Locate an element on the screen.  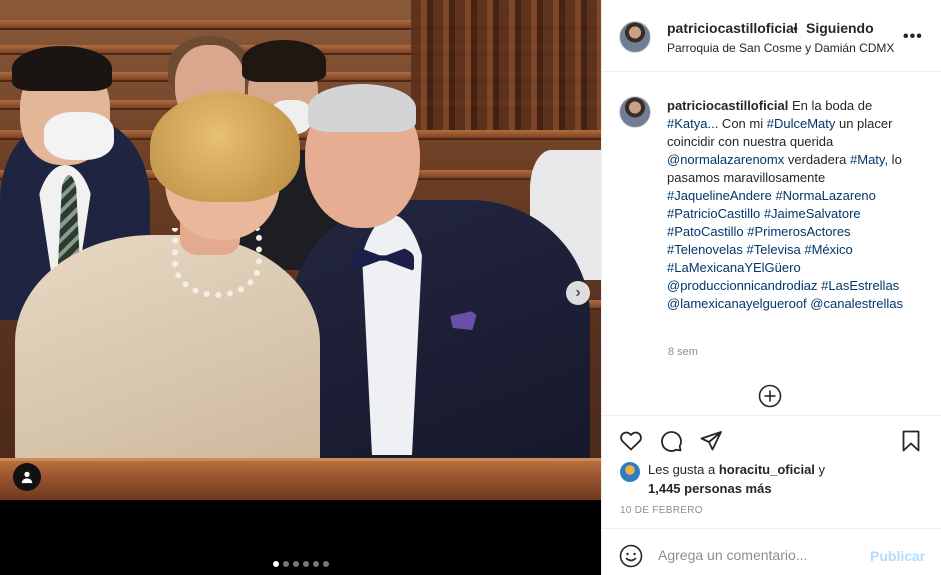
following-button: Siguiendo is located at coordinates (840, 28).